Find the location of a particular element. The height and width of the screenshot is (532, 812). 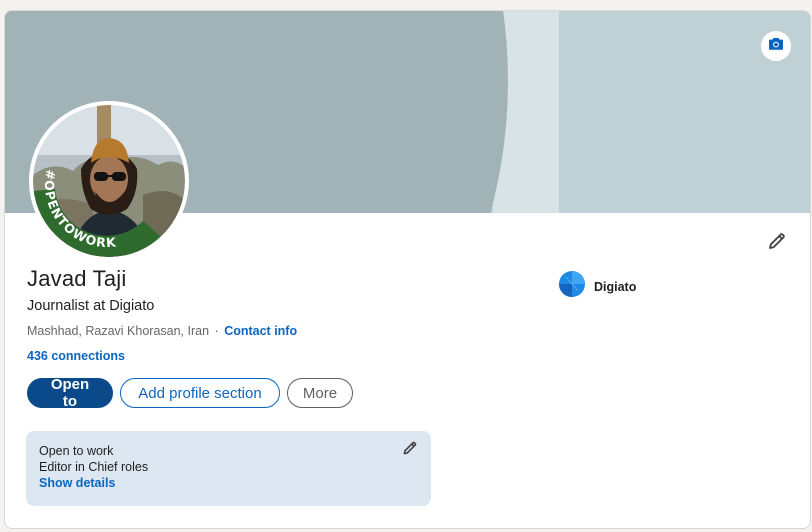

digiato-logo-icon is located at coordinates (572, 286).